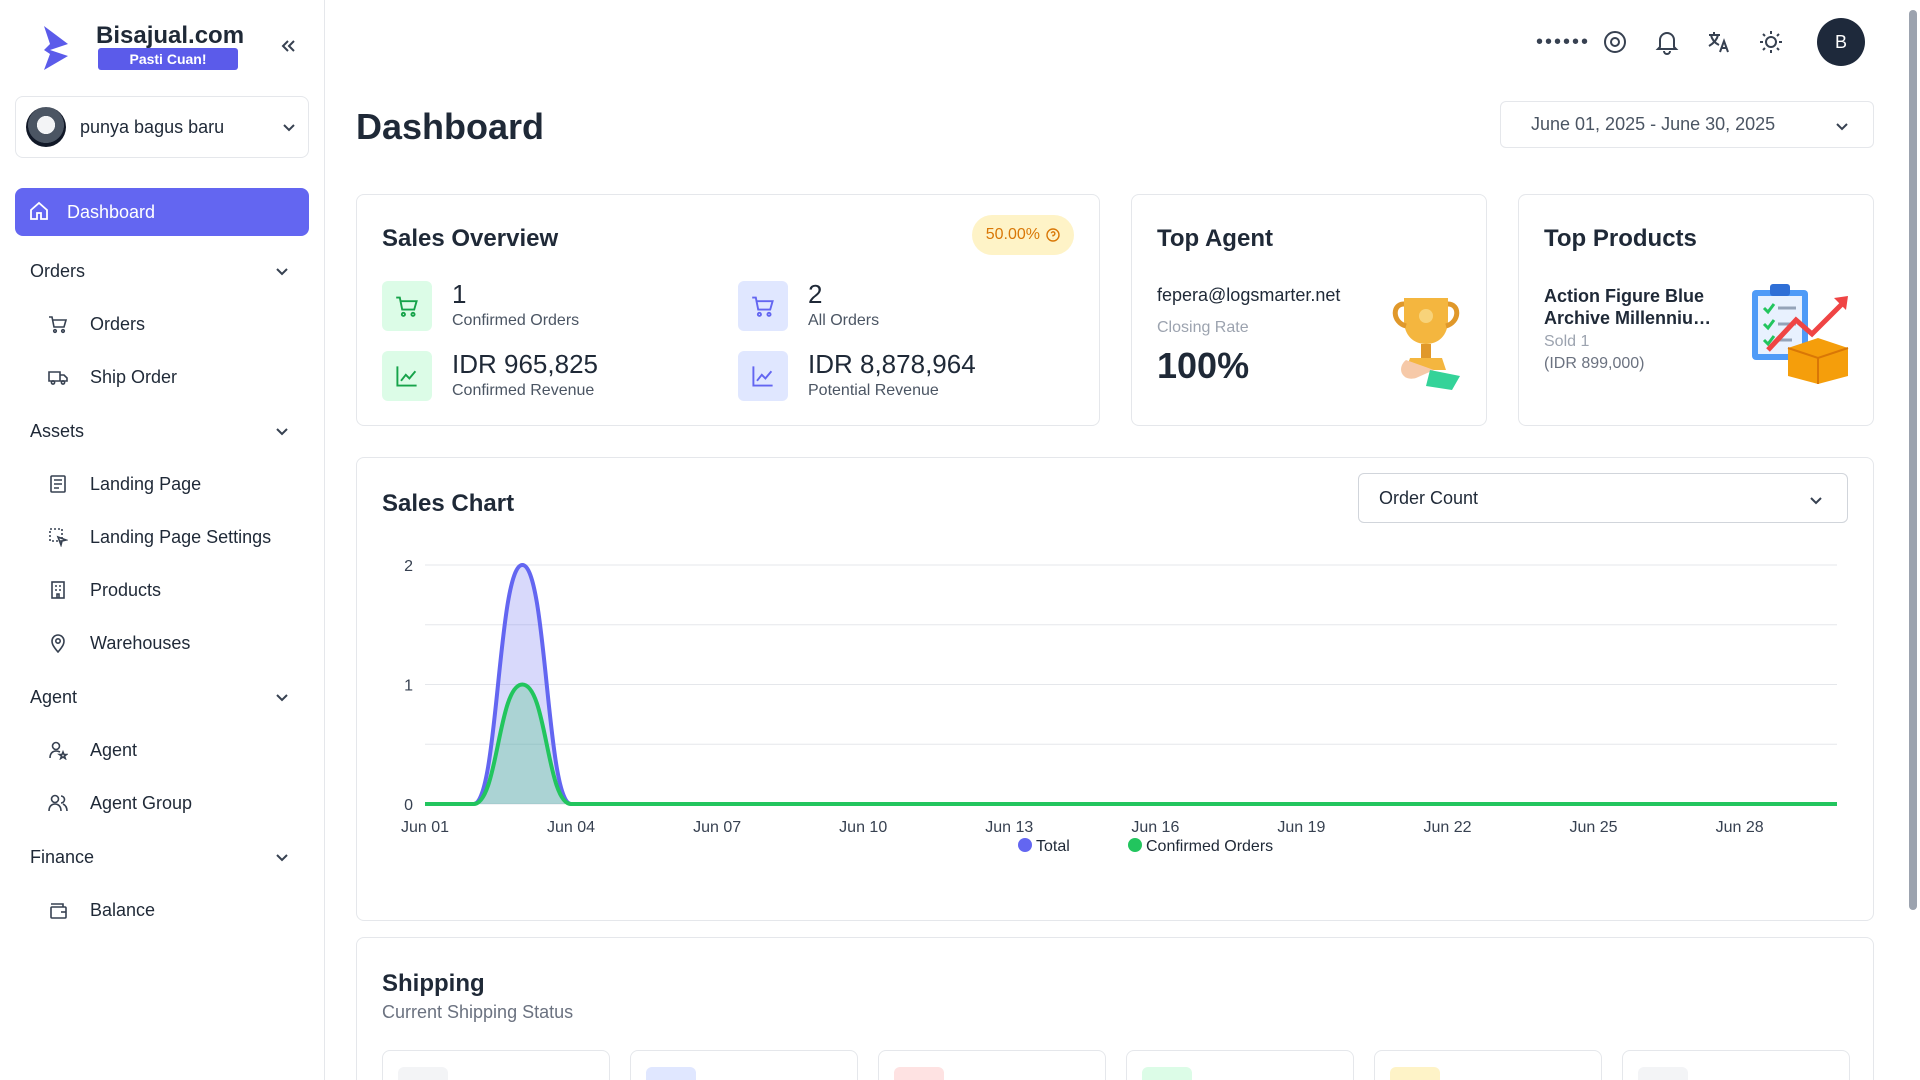  I want to click on sidebar-item-agent: Agent, so click(162, 750).